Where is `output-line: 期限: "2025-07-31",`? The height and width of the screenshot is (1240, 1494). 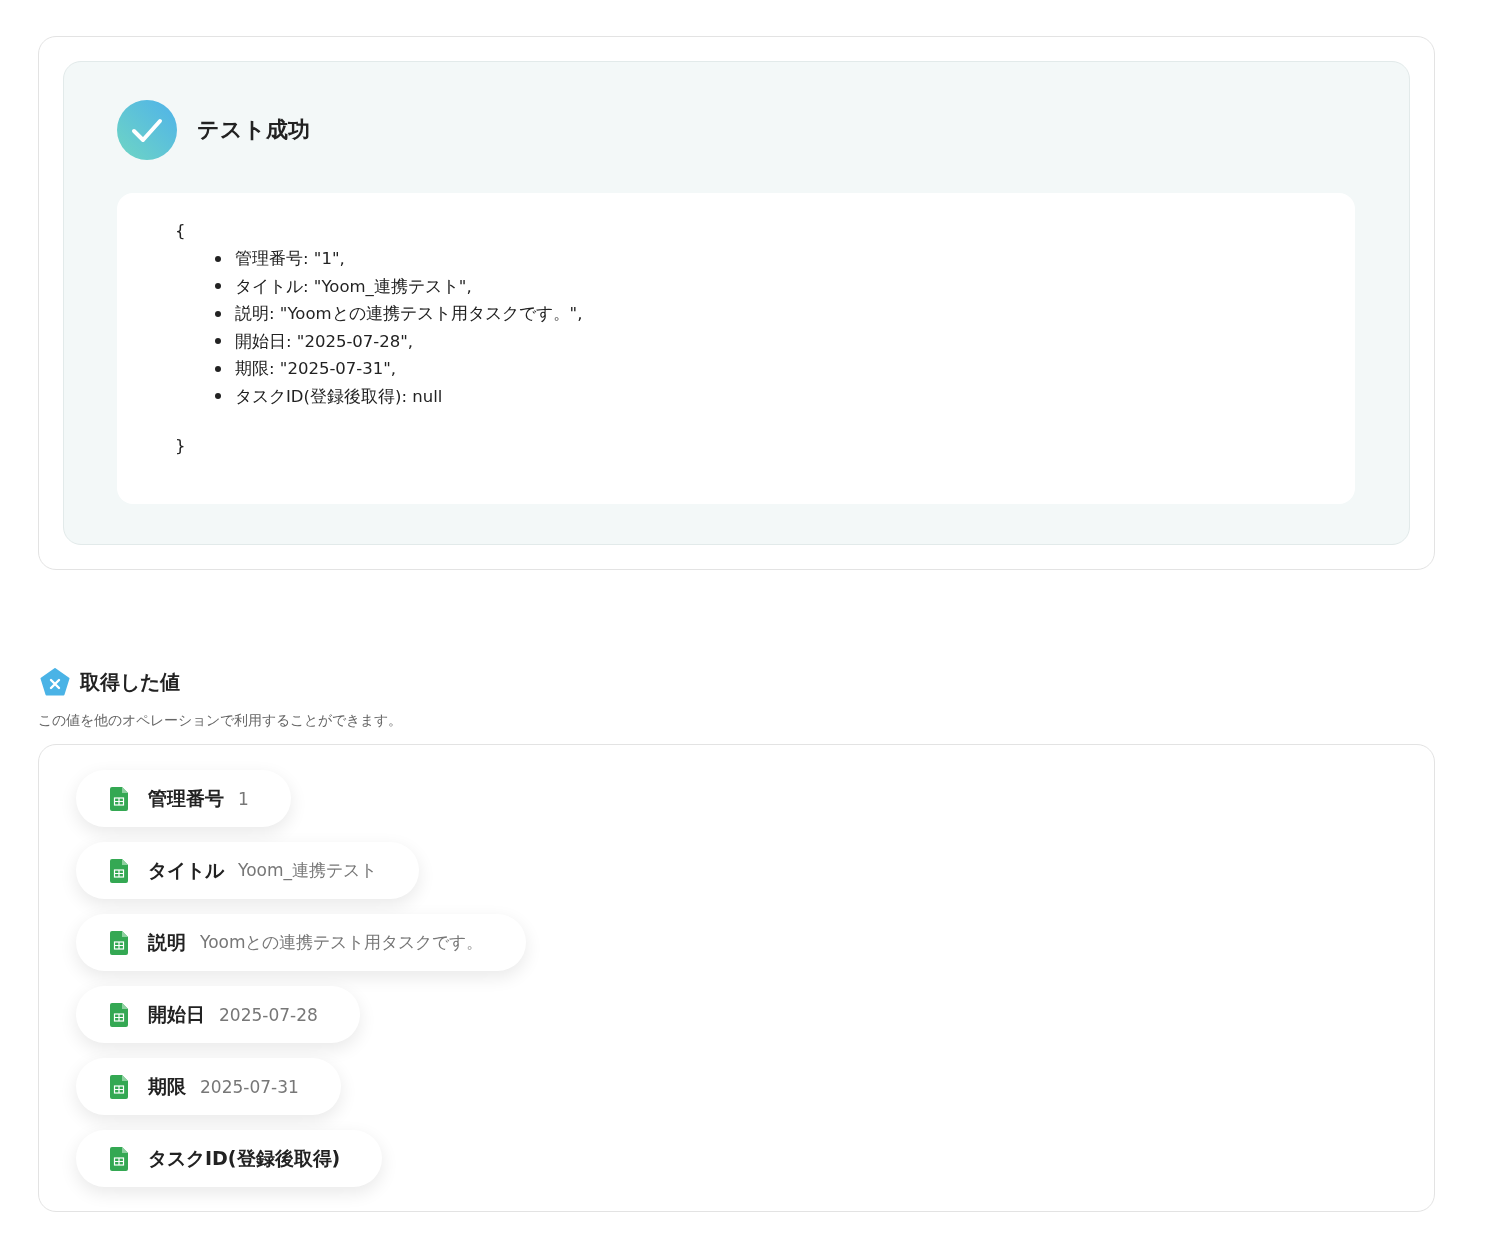 output-line: 期限: "2025-07-31", is located at coordinates (316, 369).